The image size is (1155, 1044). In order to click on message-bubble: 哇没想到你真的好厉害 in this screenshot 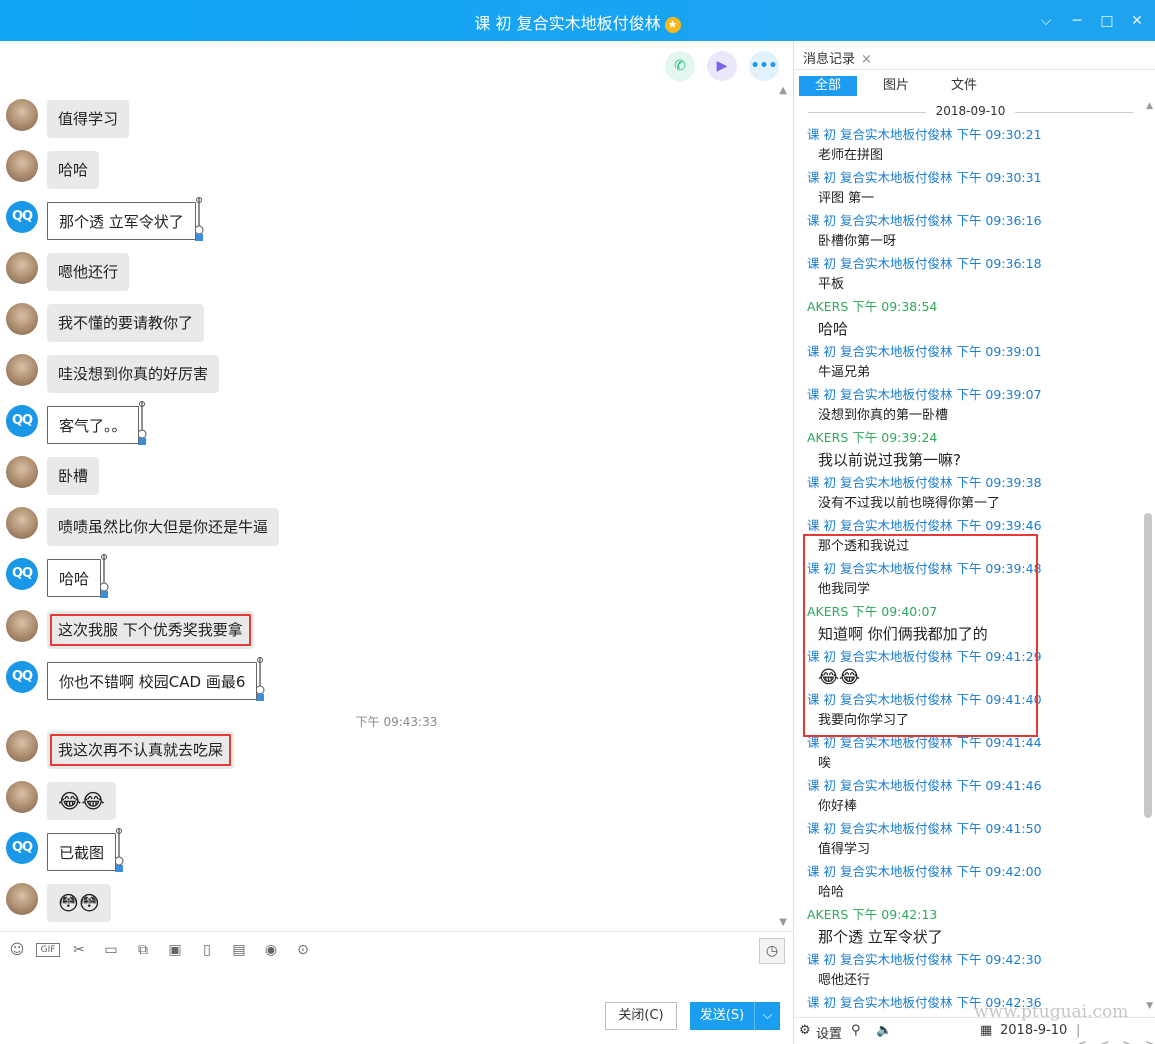, I will do `click(133, 374)`.